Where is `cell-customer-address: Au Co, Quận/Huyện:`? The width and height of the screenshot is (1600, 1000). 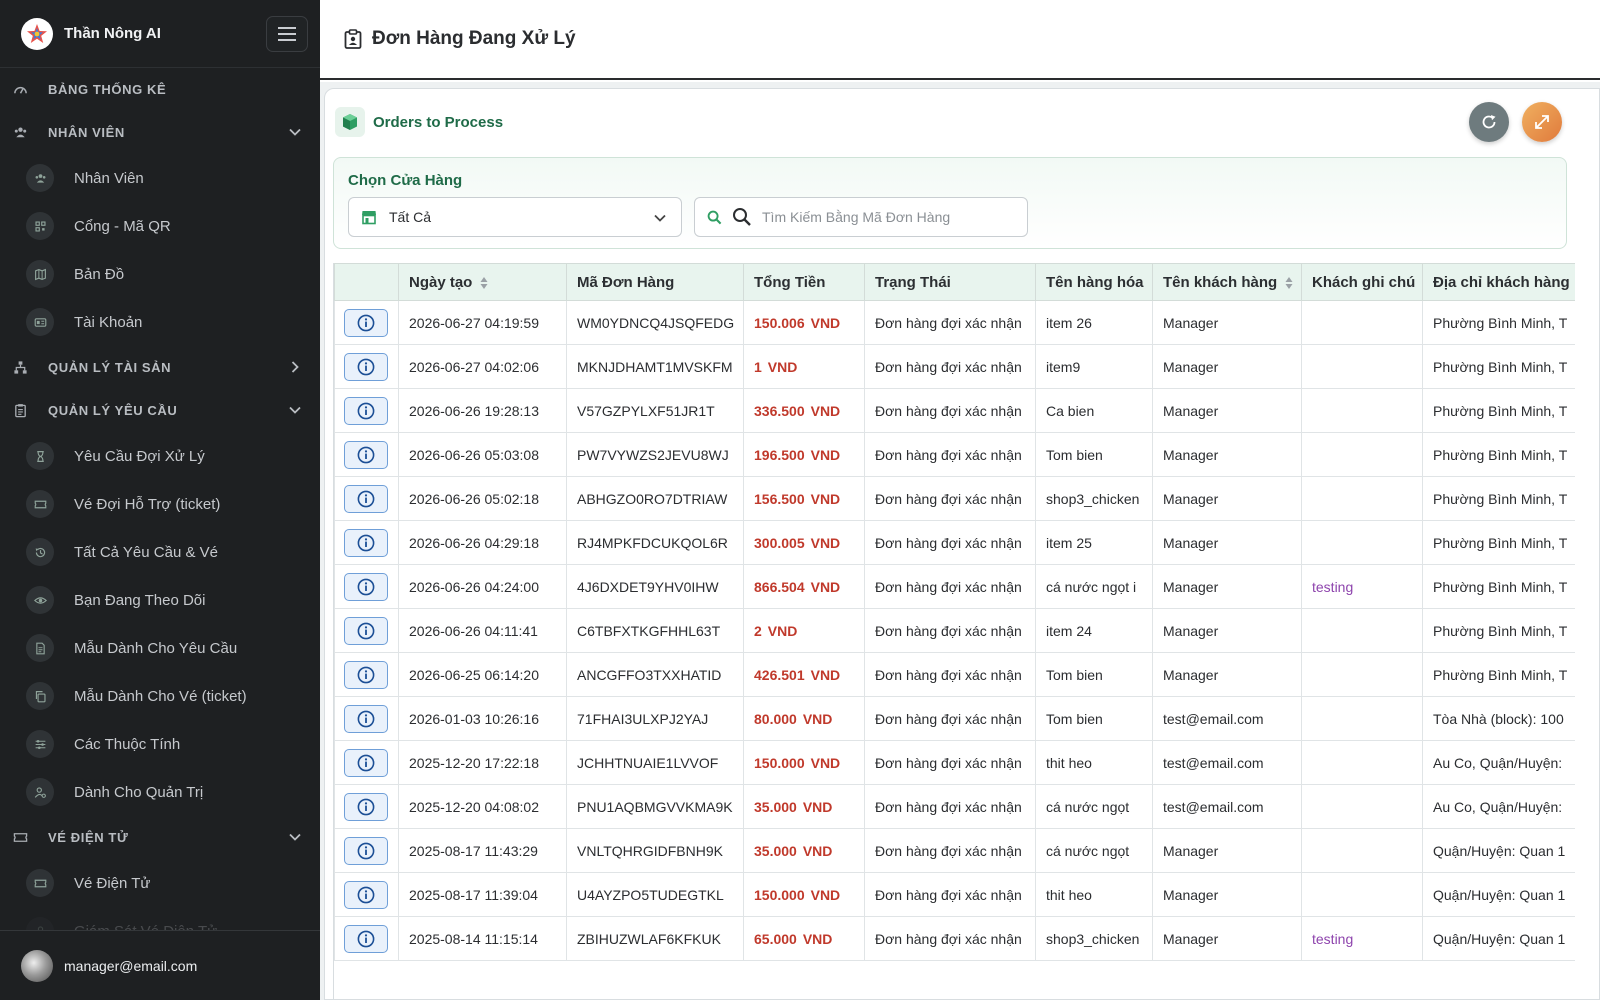 cell-customer-address: Au Co, Quận/Huyện: is located at coordinates (1498, 762).